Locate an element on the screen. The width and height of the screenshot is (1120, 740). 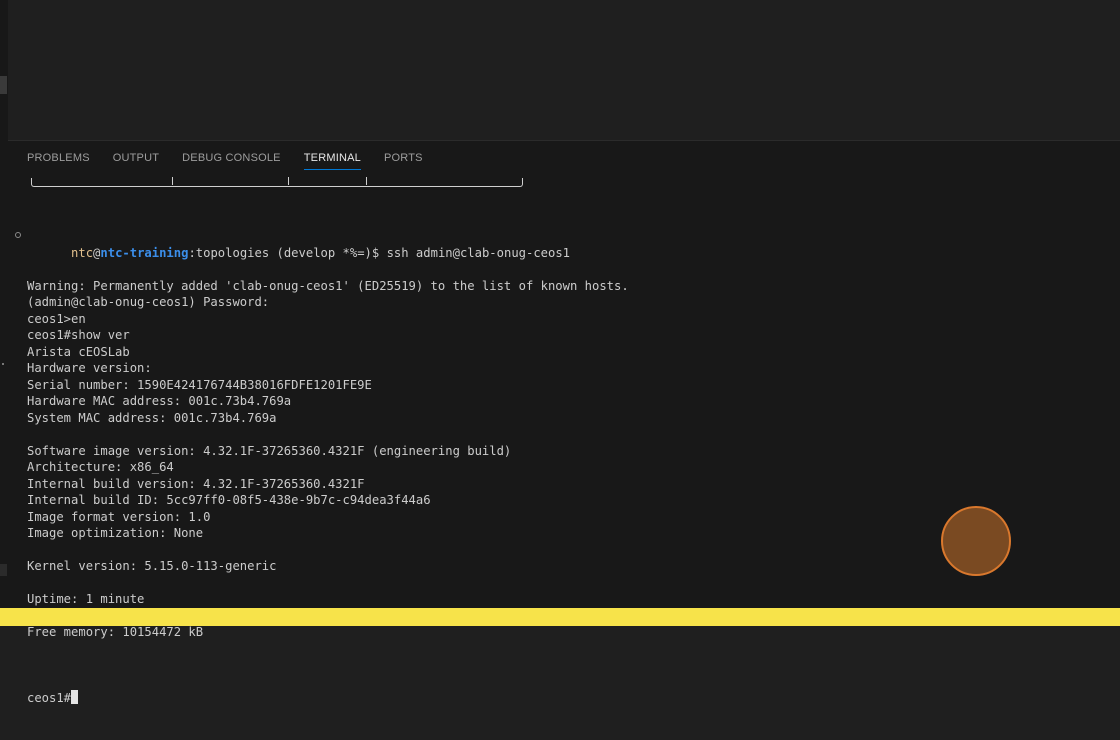
terminal-final-prompt-line: ceos1# is located at coordinates (568, 698).